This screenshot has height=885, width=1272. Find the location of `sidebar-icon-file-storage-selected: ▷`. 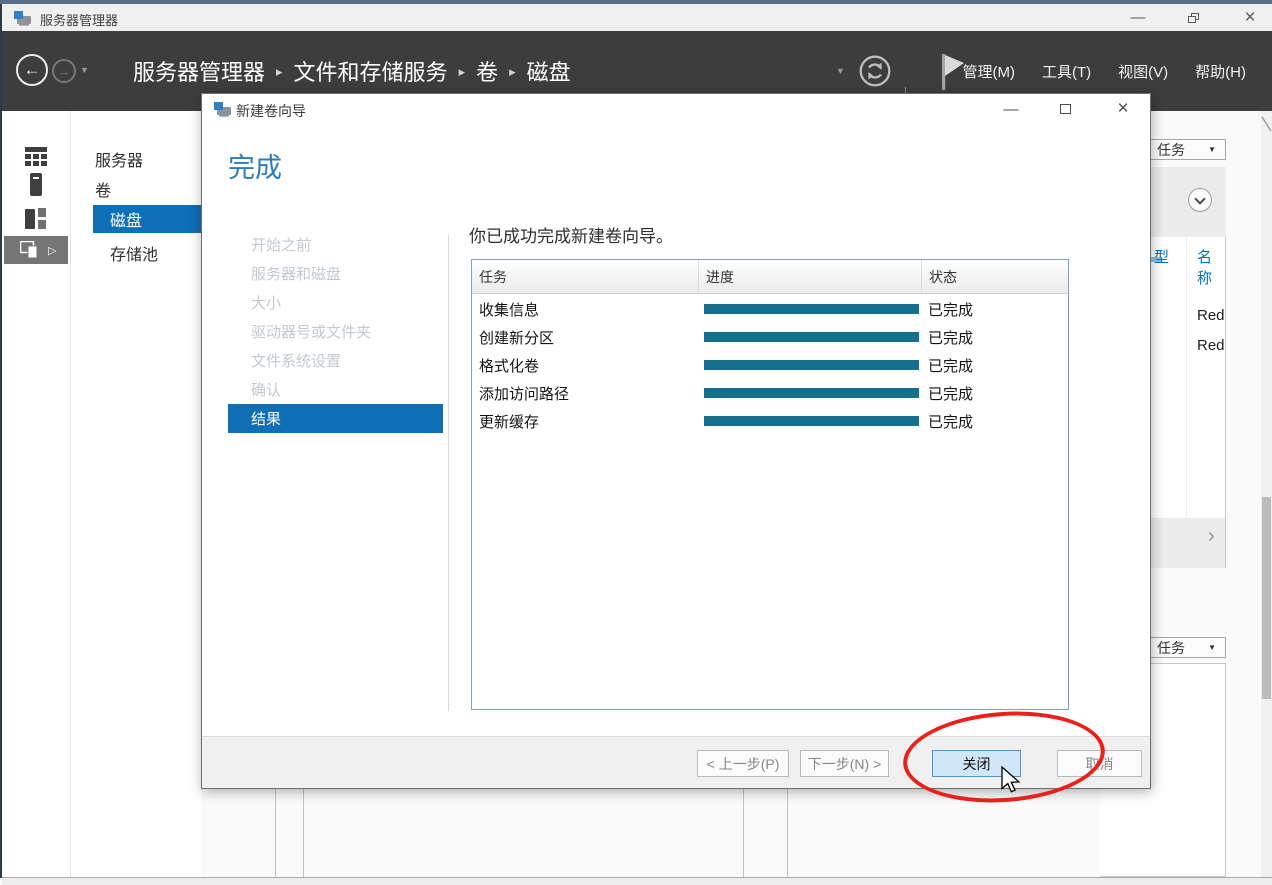

sidebar-icon-file-storage-selected: ▷ is located at coordinates (36, 250).